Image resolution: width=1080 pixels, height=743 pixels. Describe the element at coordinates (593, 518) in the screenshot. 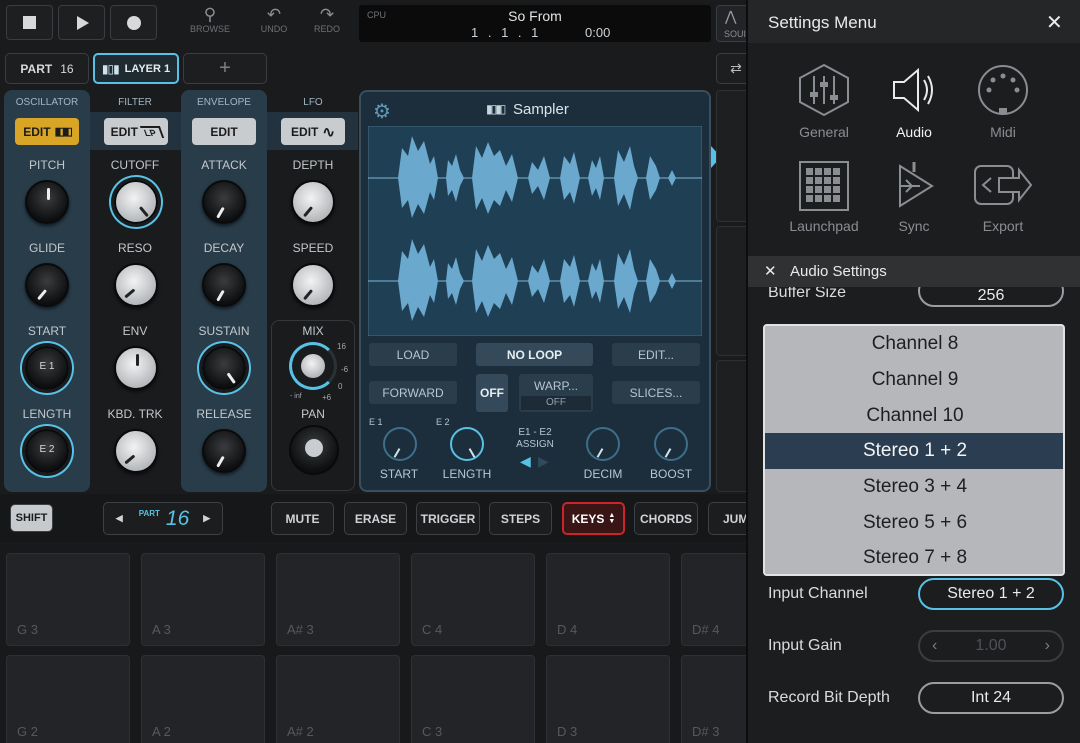

I see `keys-button: KEYS ▲ ▼` at that location.